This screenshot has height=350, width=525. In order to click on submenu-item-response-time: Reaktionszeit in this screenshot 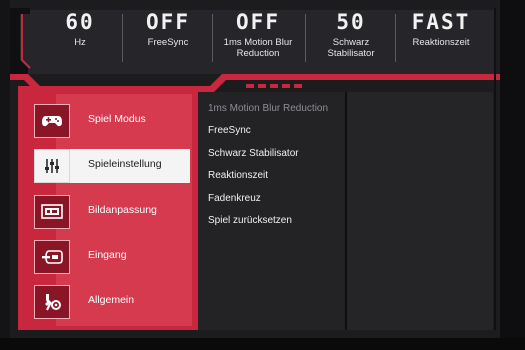, I will do `click(238, 175)`.